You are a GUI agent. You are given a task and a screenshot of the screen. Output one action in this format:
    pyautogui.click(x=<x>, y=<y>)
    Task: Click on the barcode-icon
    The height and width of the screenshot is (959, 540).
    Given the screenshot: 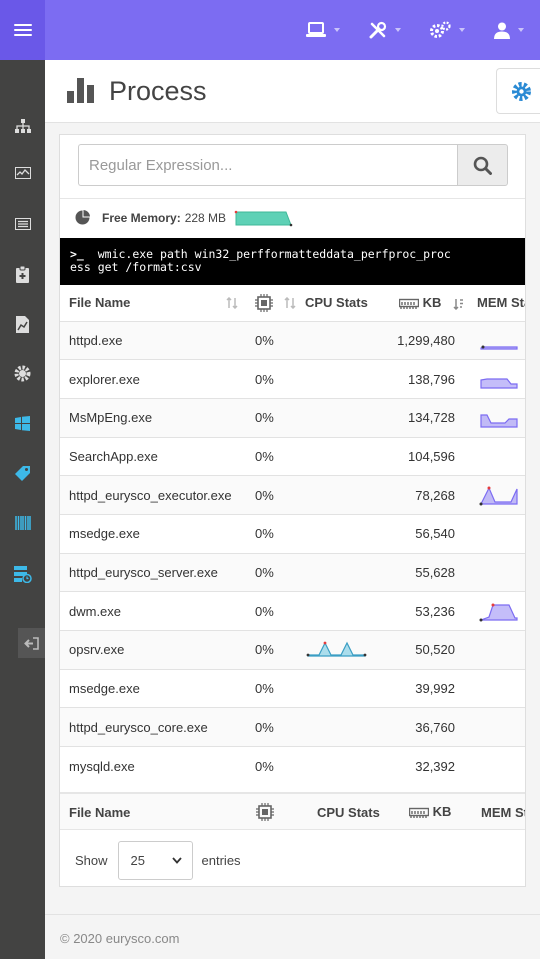 What is the action you would take?
    pyautogui.click(x=22, y=523)
    